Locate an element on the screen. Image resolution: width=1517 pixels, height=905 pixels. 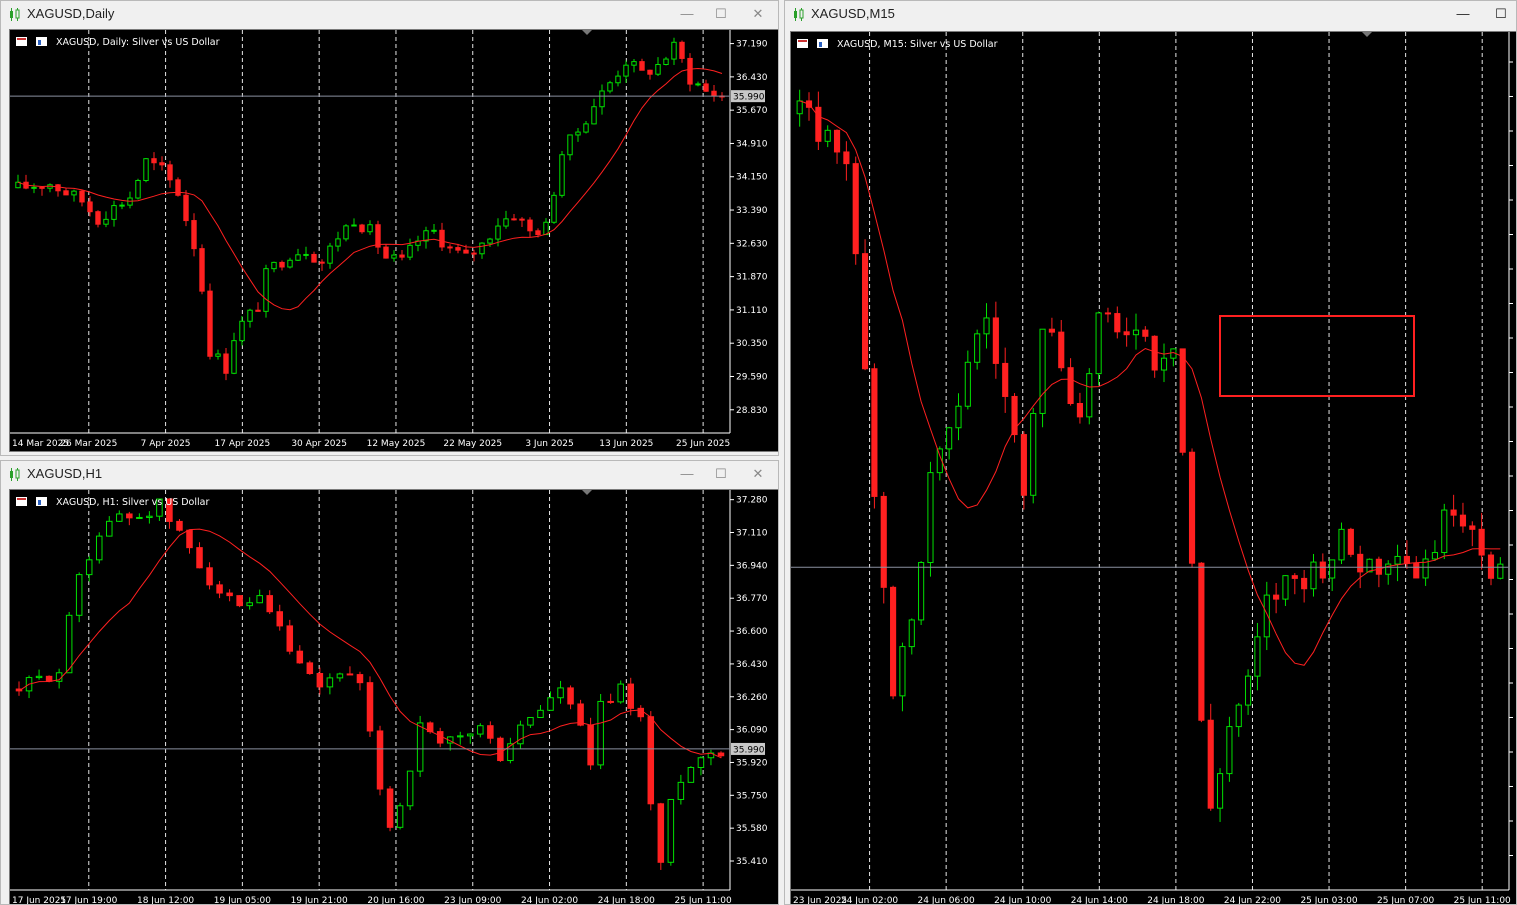
y-tick-label: 35.580 is located at coordinates (752, 829).